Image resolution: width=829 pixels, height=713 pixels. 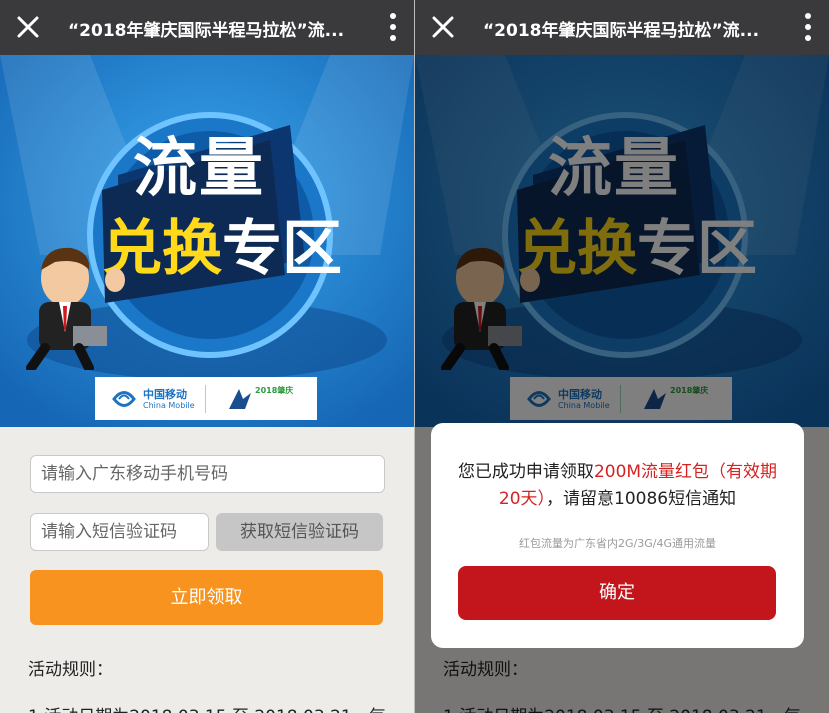 What do you see at coordinates (299, 532) in the screenshot?
I see `get-sms-code-button: 获取短信验证码` at bounding box center [299, 532].